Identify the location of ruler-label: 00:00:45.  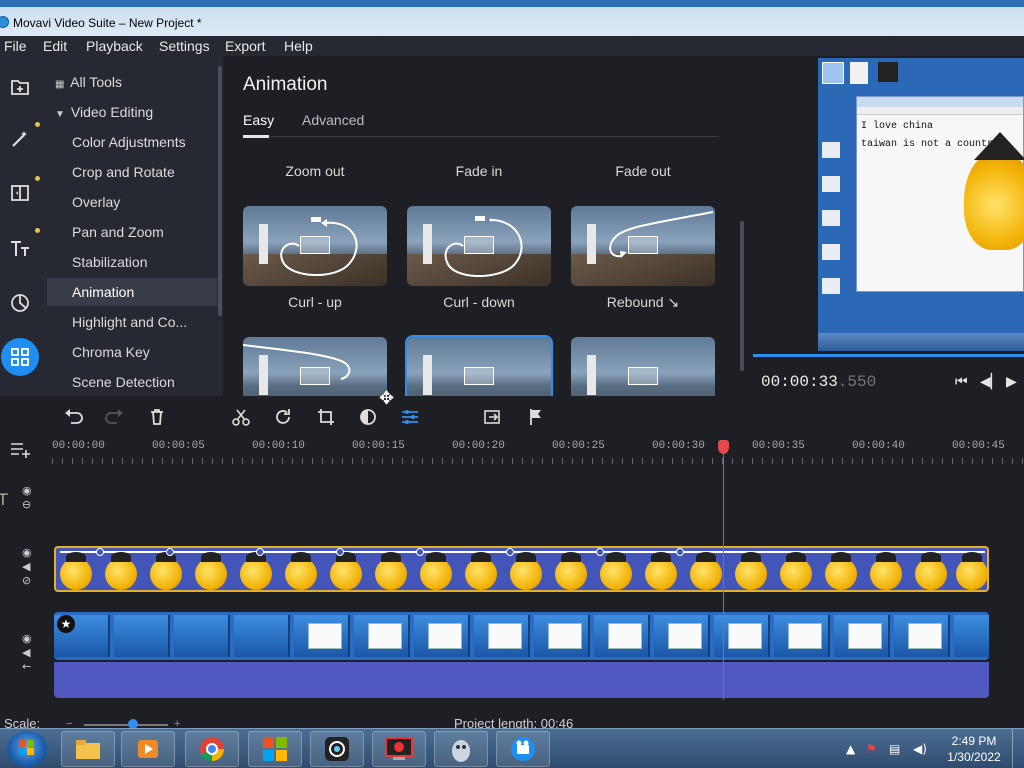
(978, 446).